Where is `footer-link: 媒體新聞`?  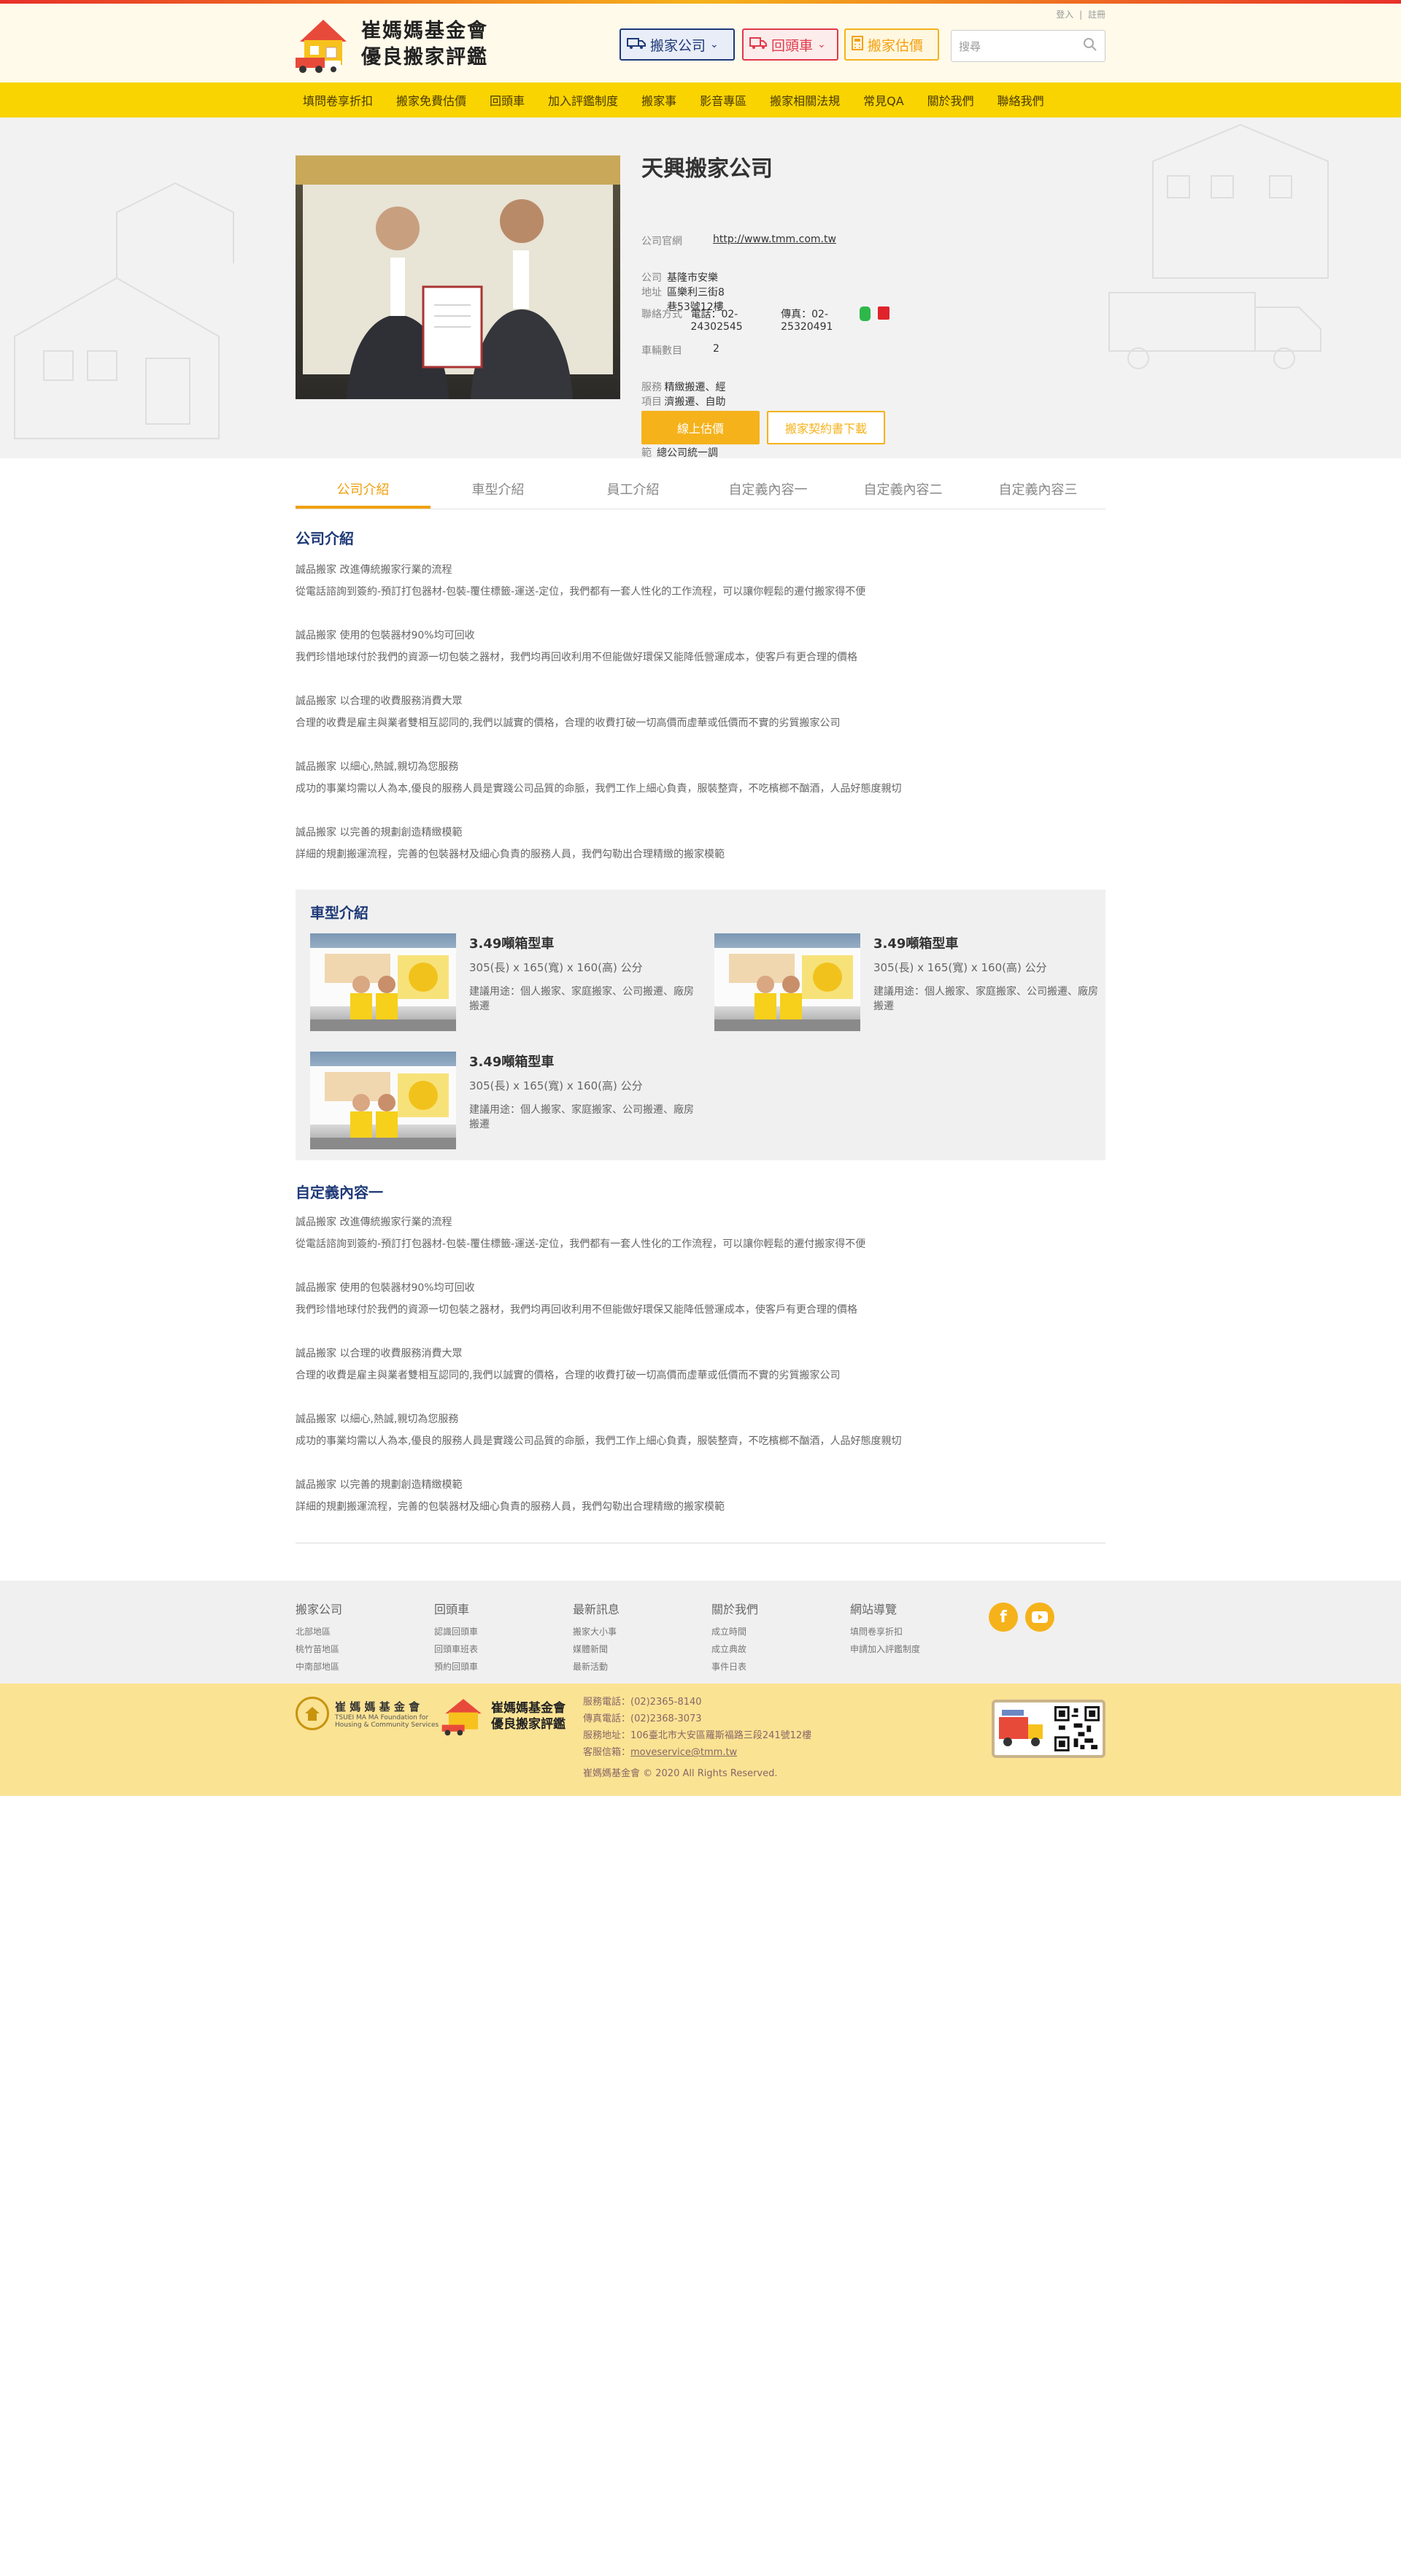 footer-link: 媒體新聞 is located at coordinates (596, 1649).